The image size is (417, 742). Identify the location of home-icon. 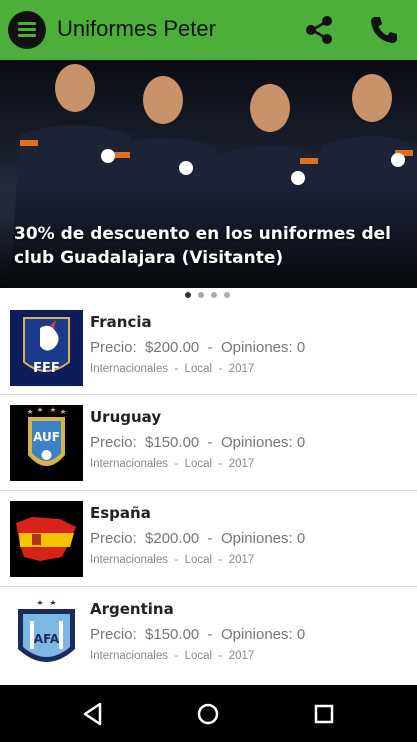
(208, 714).